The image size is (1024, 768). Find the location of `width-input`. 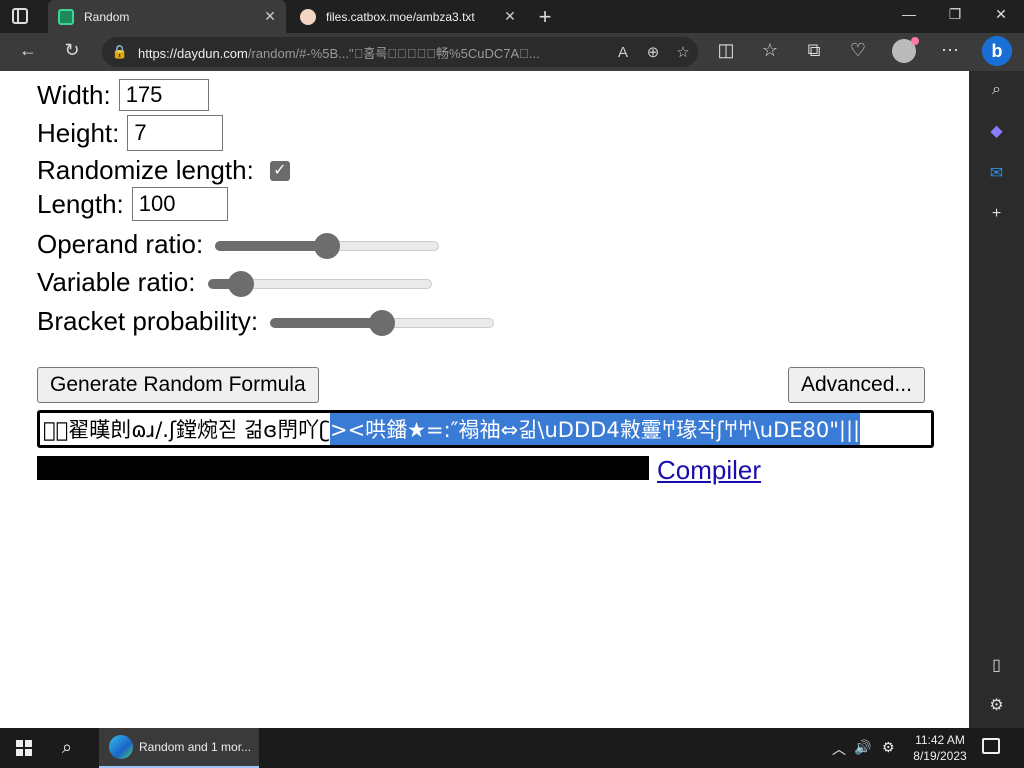

width-input is located at coordinates (163, 95).